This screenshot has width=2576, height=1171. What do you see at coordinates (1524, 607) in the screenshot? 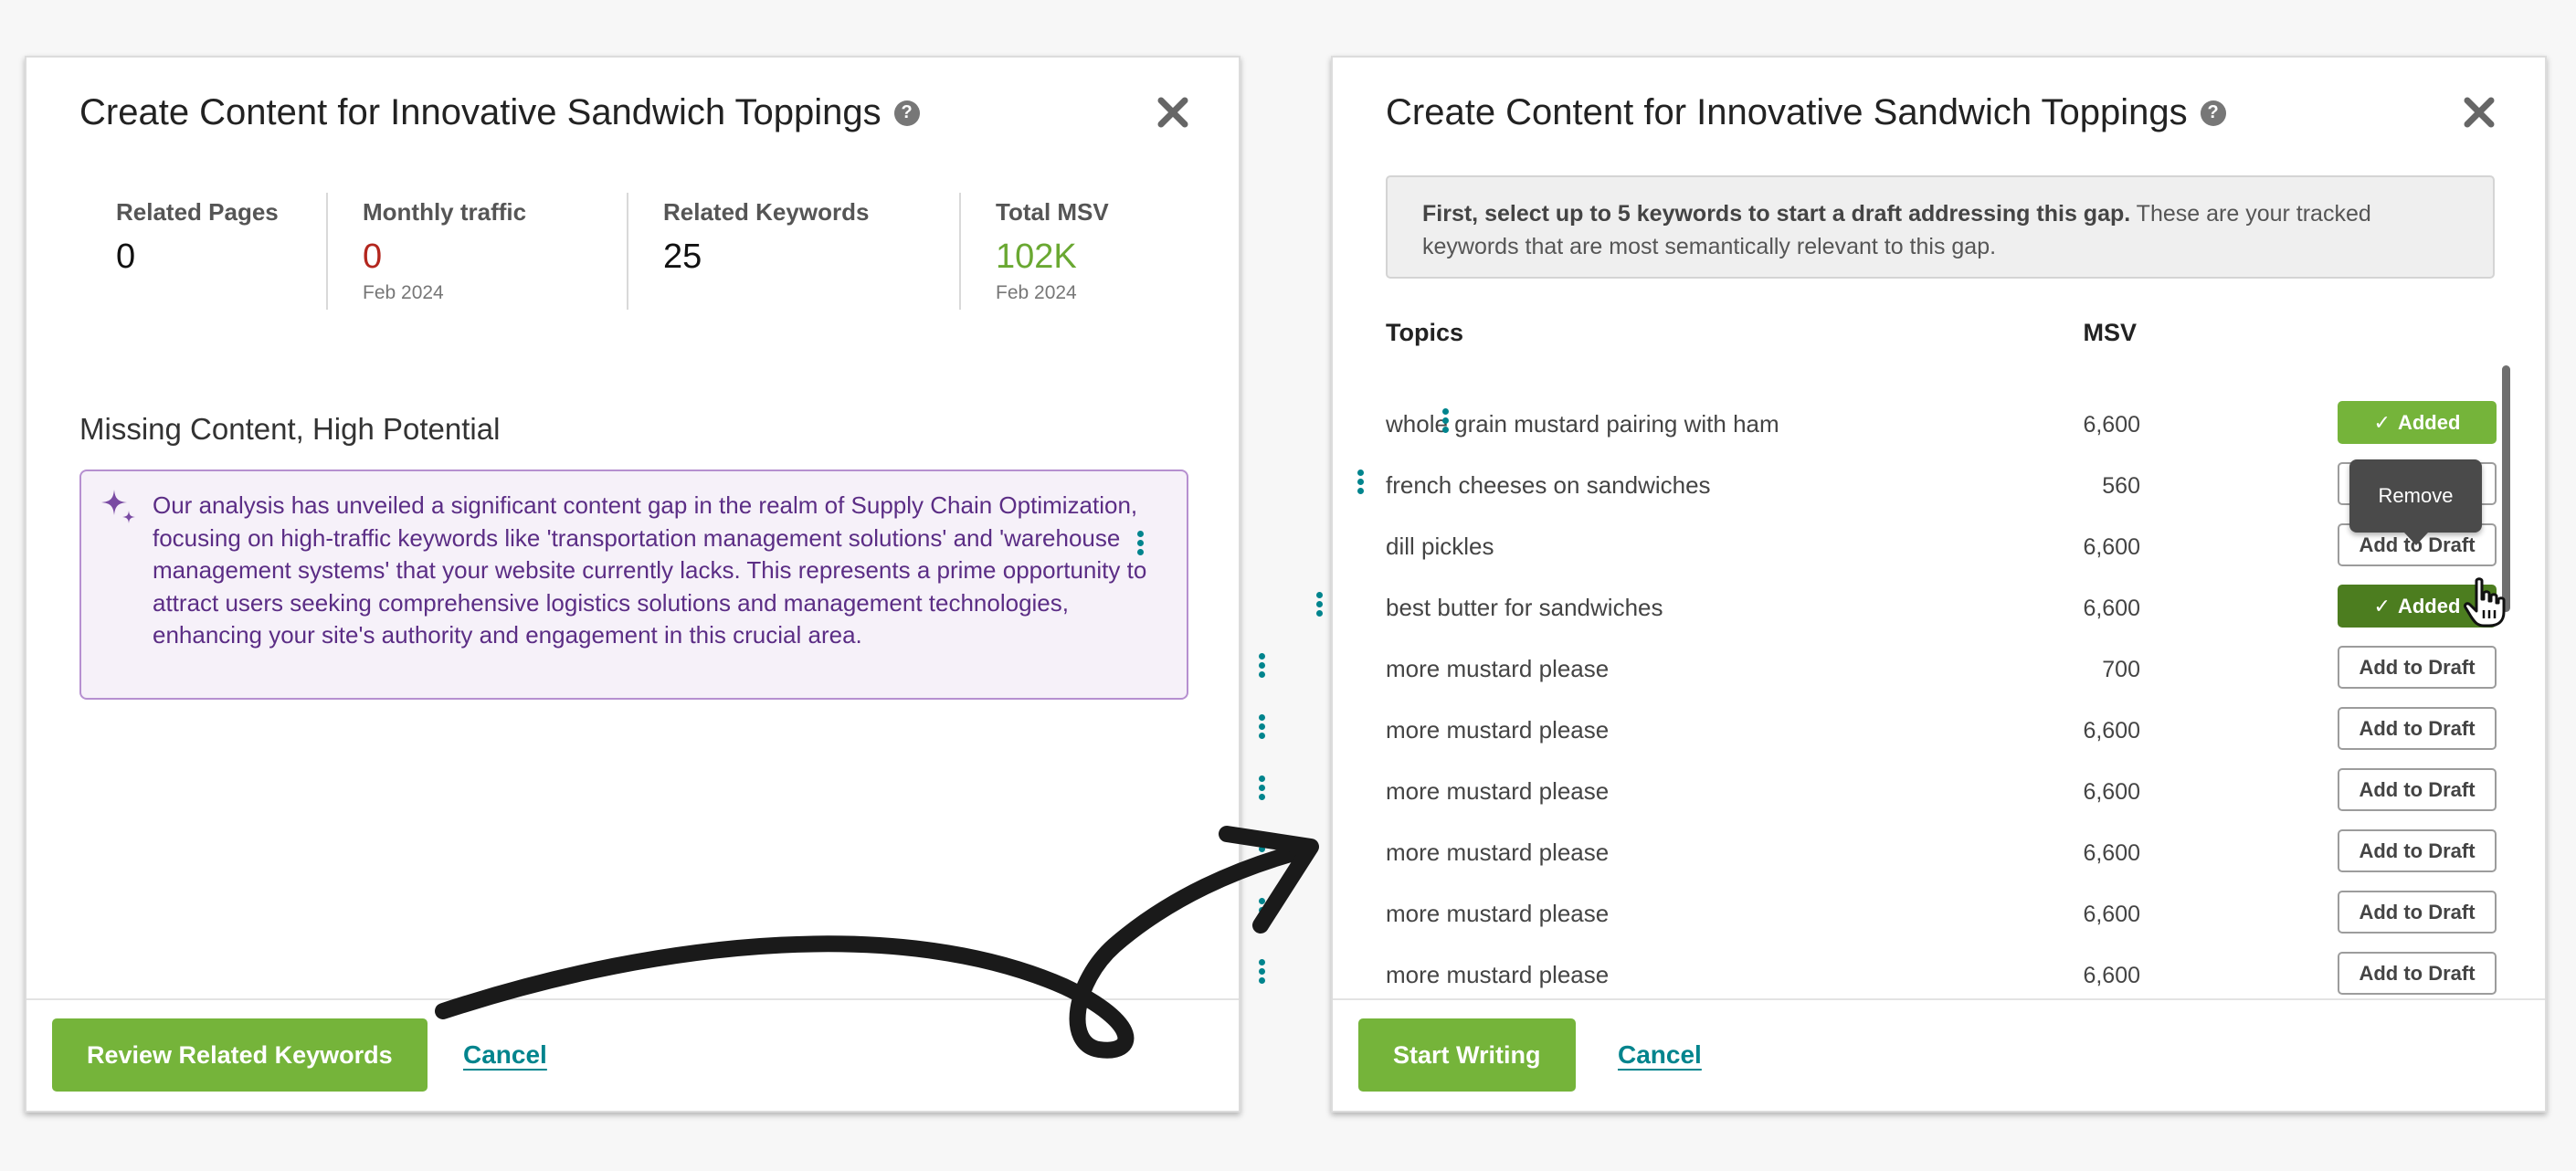
I see `keyword-topic: best butter for sandwiches` at bounding box center [1524, 607].